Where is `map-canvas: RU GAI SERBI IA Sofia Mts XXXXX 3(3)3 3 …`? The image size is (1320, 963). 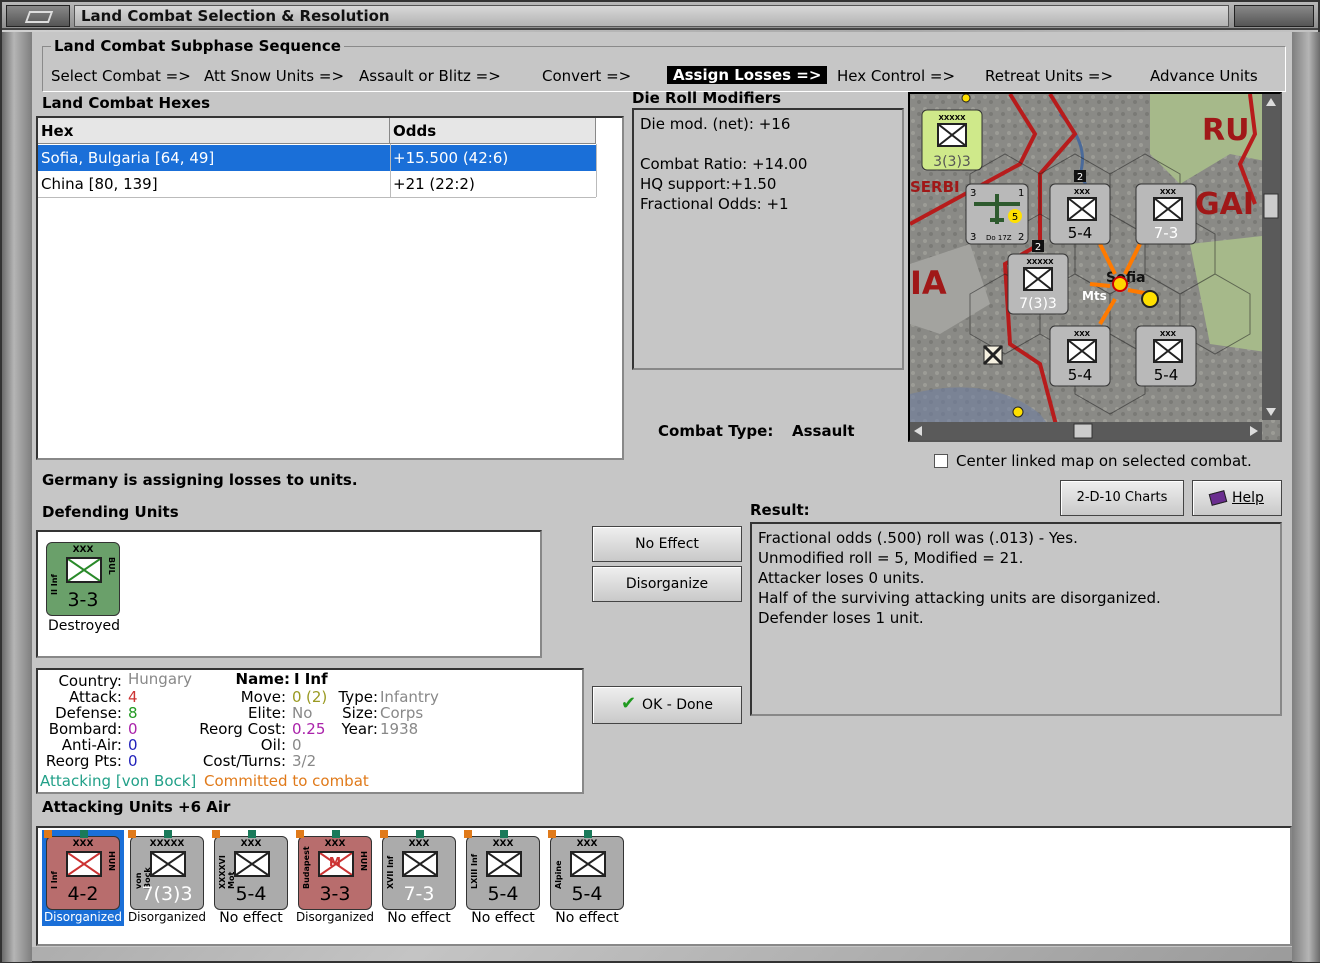
map-canvas: RU GAI SERBI IA Sofia Mts XXXXX 3(3)3 3 … is located at coordinates (1095, 267).